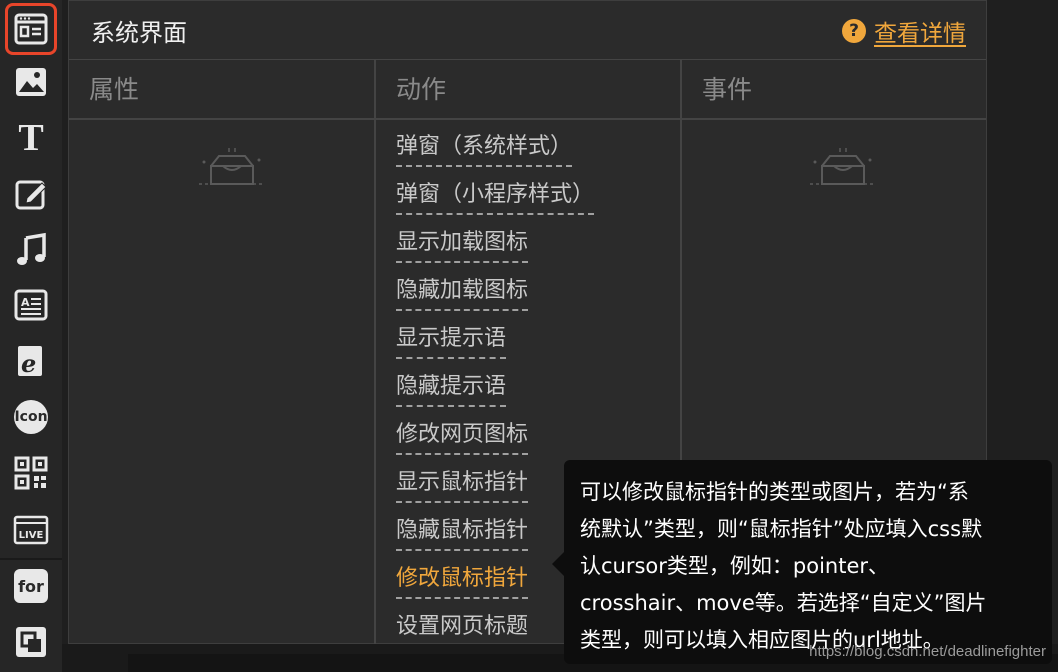 The width and height of the screenshot is (1058, 672). I want to click on action-item: 修改鼠标指针, so click(462, 581).